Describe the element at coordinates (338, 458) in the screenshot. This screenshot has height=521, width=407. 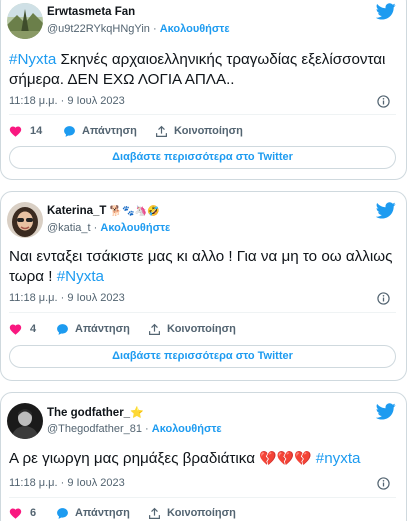
I see `hashtag-link: #nyxta` at that location.